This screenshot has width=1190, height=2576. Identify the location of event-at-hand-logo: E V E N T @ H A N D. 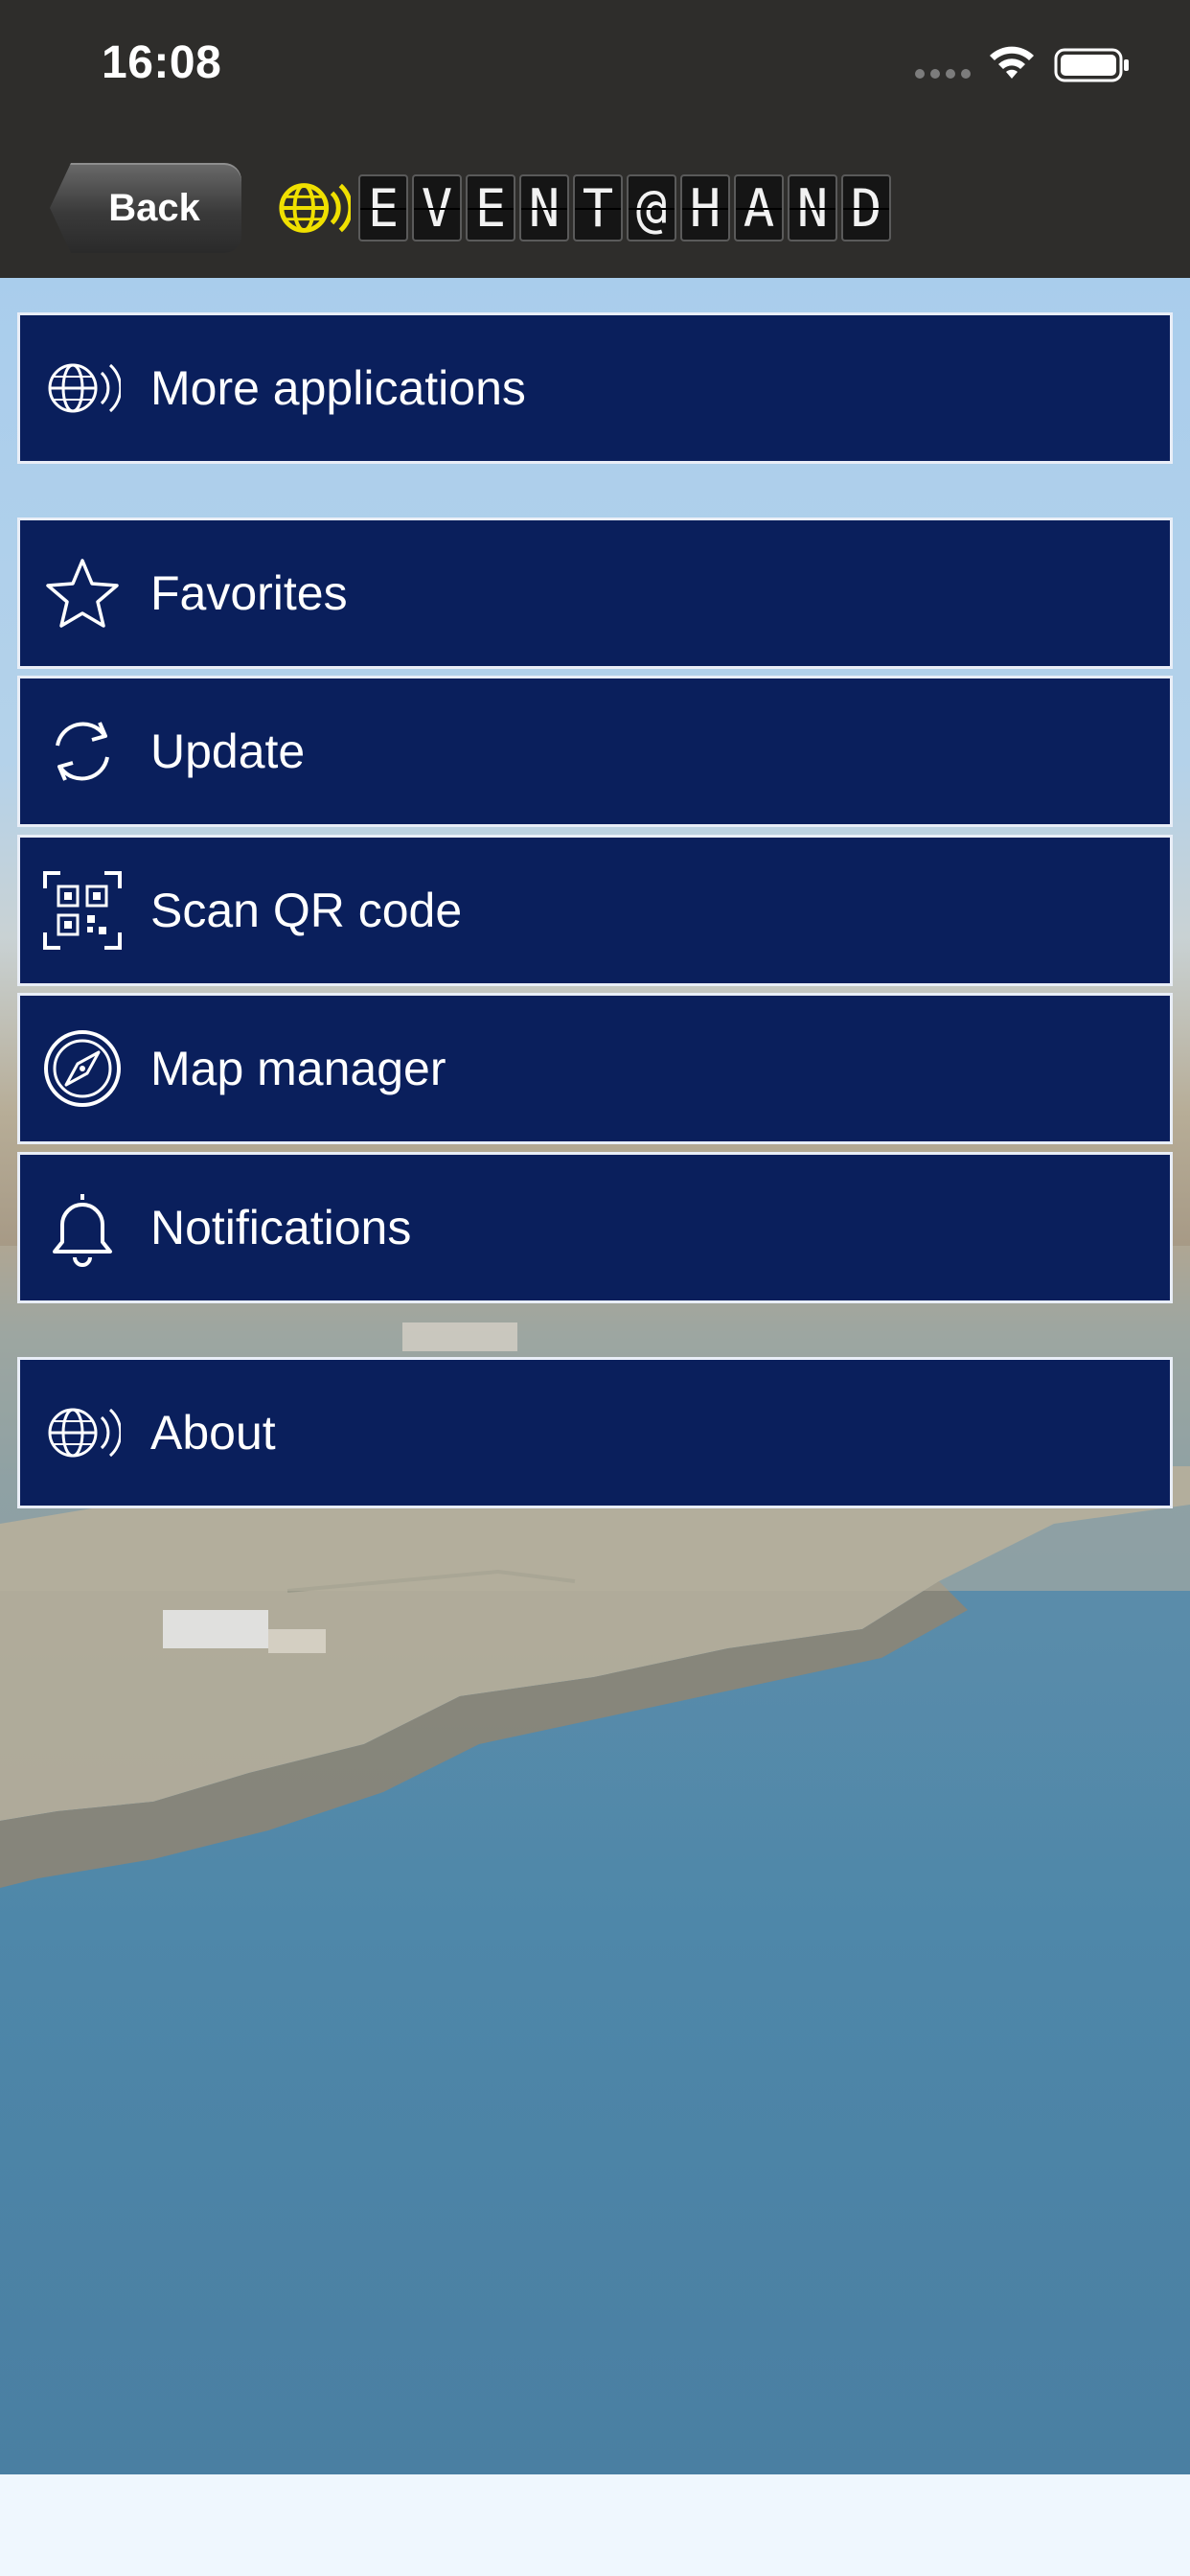
(584, 208).